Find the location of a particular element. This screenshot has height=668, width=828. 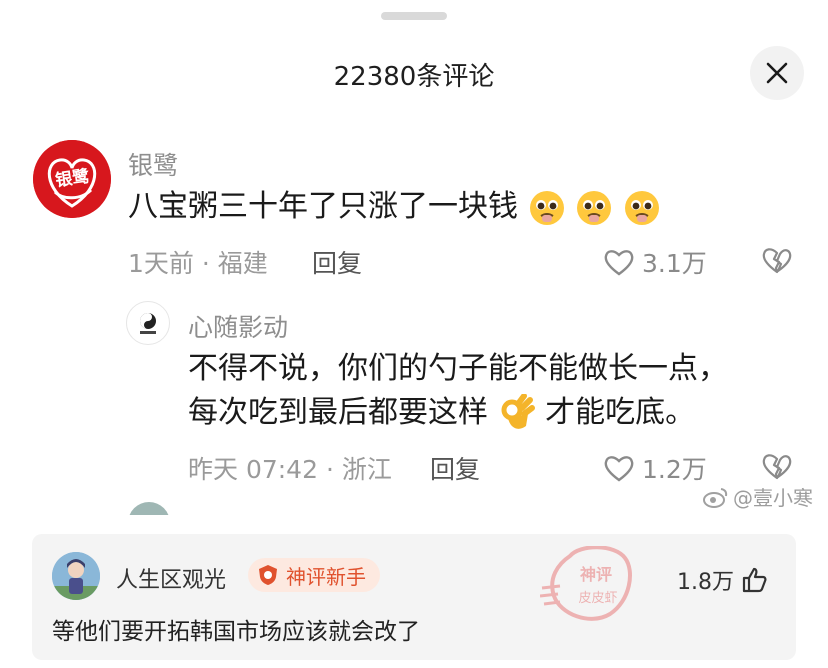

ok-hand-icon is located at coordinates (518, 411).